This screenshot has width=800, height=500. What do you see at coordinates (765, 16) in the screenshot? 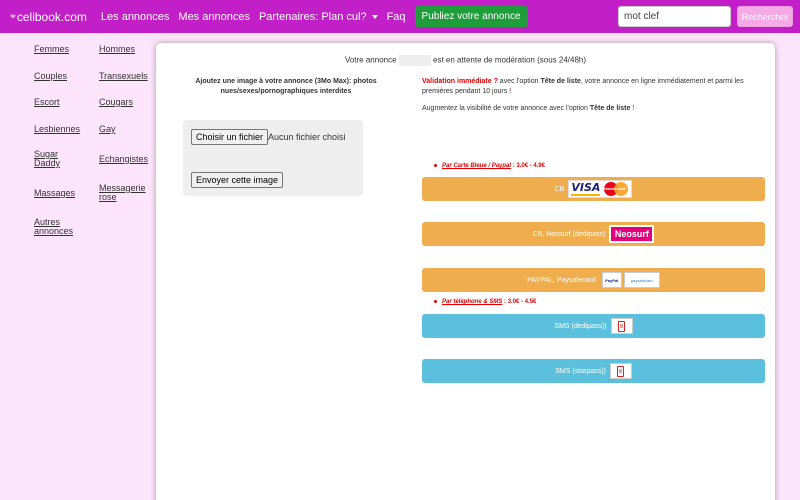
I see `search-button: Rechercher` at bounding box center [765, 16].